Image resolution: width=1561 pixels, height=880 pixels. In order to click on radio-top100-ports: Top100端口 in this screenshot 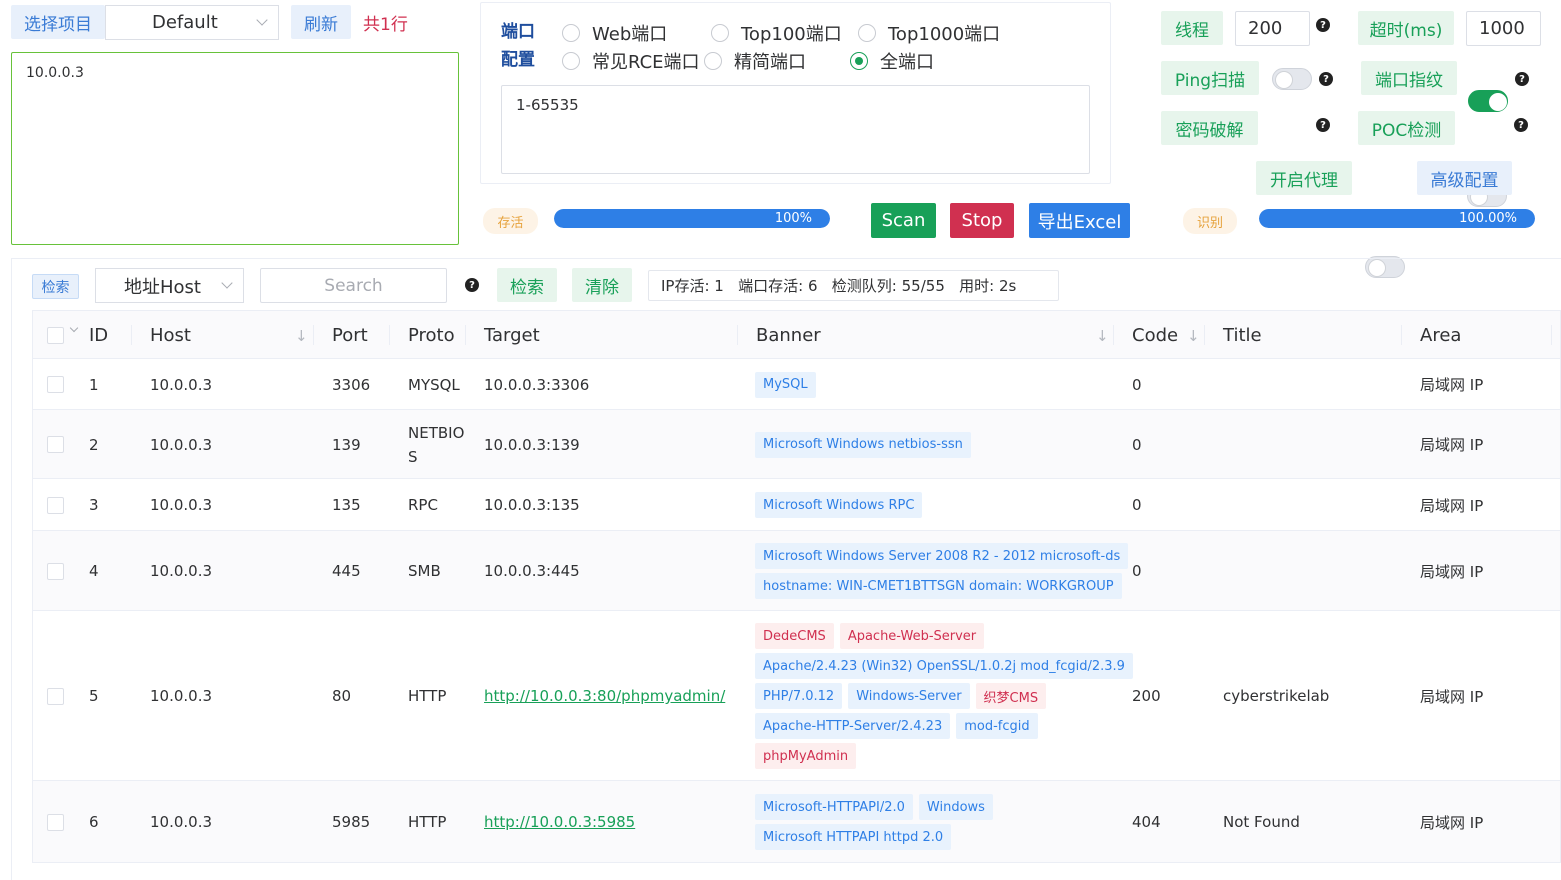, I will do `click(776, 33)`.